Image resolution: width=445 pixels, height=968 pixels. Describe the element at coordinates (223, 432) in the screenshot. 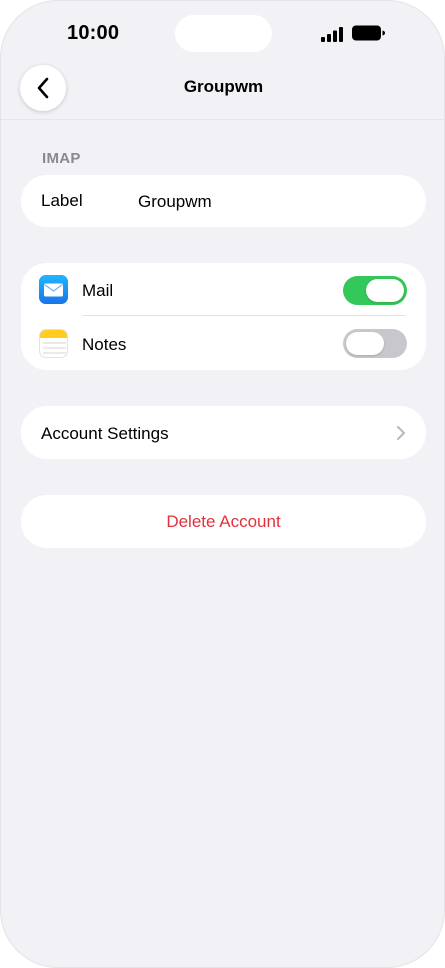

I see `account-settings-button: Account Settings` at that location.